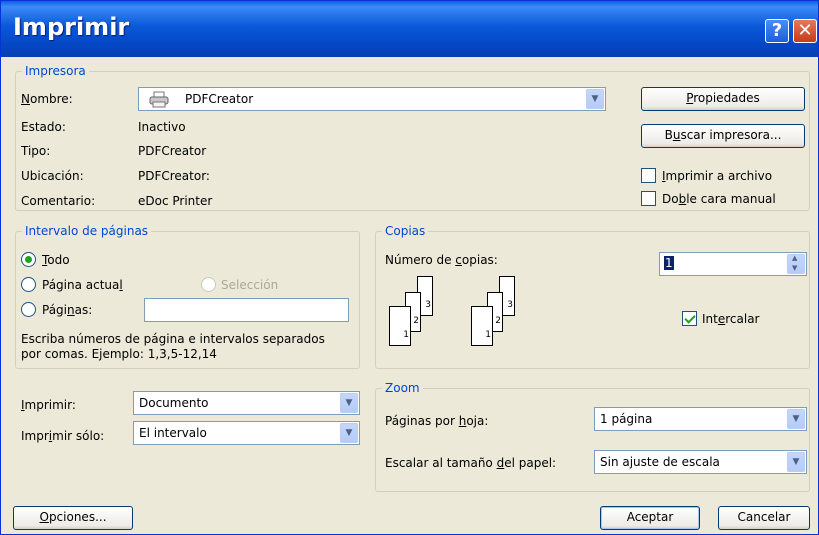 The image size is (819, 535). Describe the element at coordinates (28, 309) in the screenshot. I see `pages-radio` at that location.